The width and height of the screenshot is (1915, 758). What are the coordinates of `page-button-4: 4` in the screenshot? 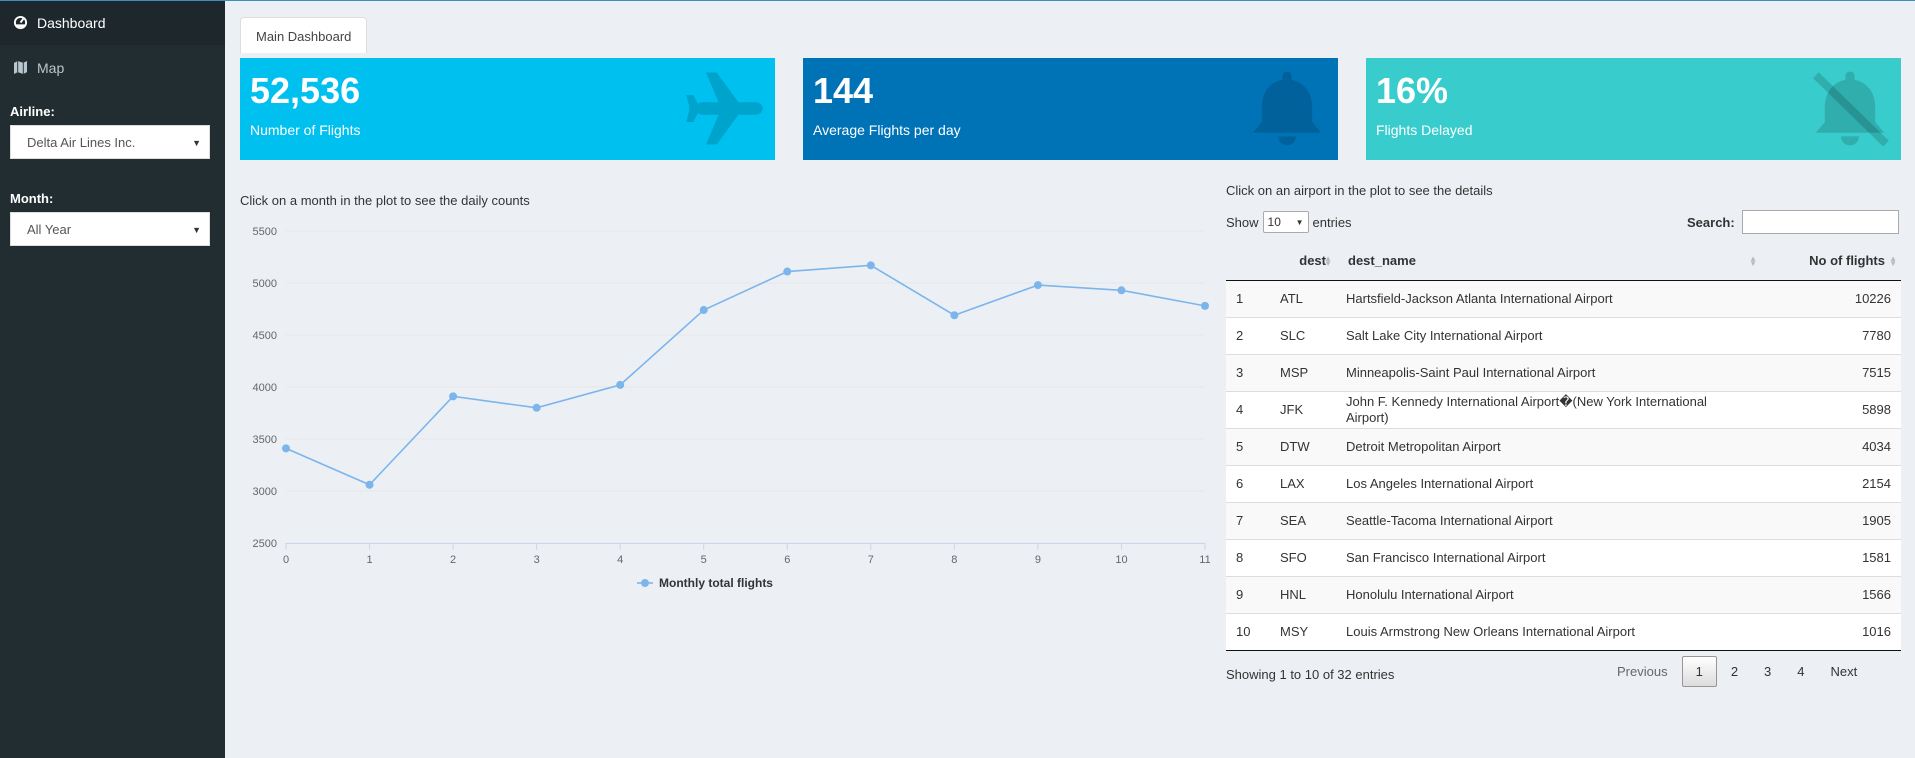 It's located at (1800, 671).